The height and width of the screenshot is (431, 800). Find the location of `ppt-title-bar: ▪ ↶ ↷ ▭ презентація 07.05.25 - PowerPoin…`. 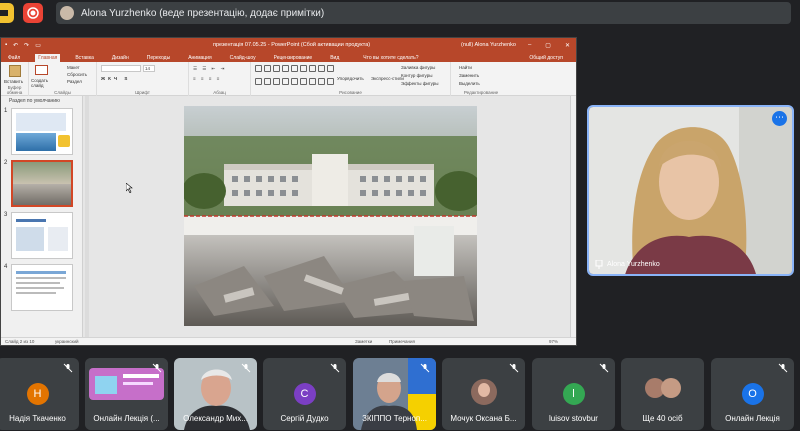

ppt-title-bar: ▪ ↶ ↷ ▭ презентація 07.05.25 - PowerPoin… is located at coordinates (288, 45).